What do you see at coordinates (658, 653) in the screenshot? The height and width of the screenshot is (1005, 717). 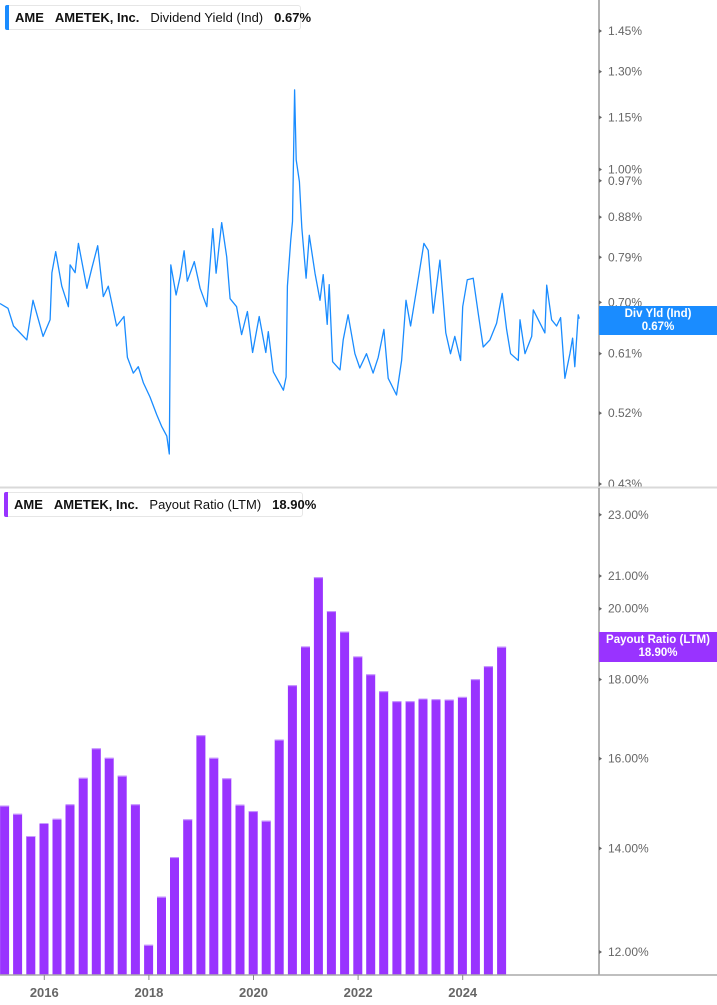 I see `badge-value: 18.90%` at bounding box center [658, 653].